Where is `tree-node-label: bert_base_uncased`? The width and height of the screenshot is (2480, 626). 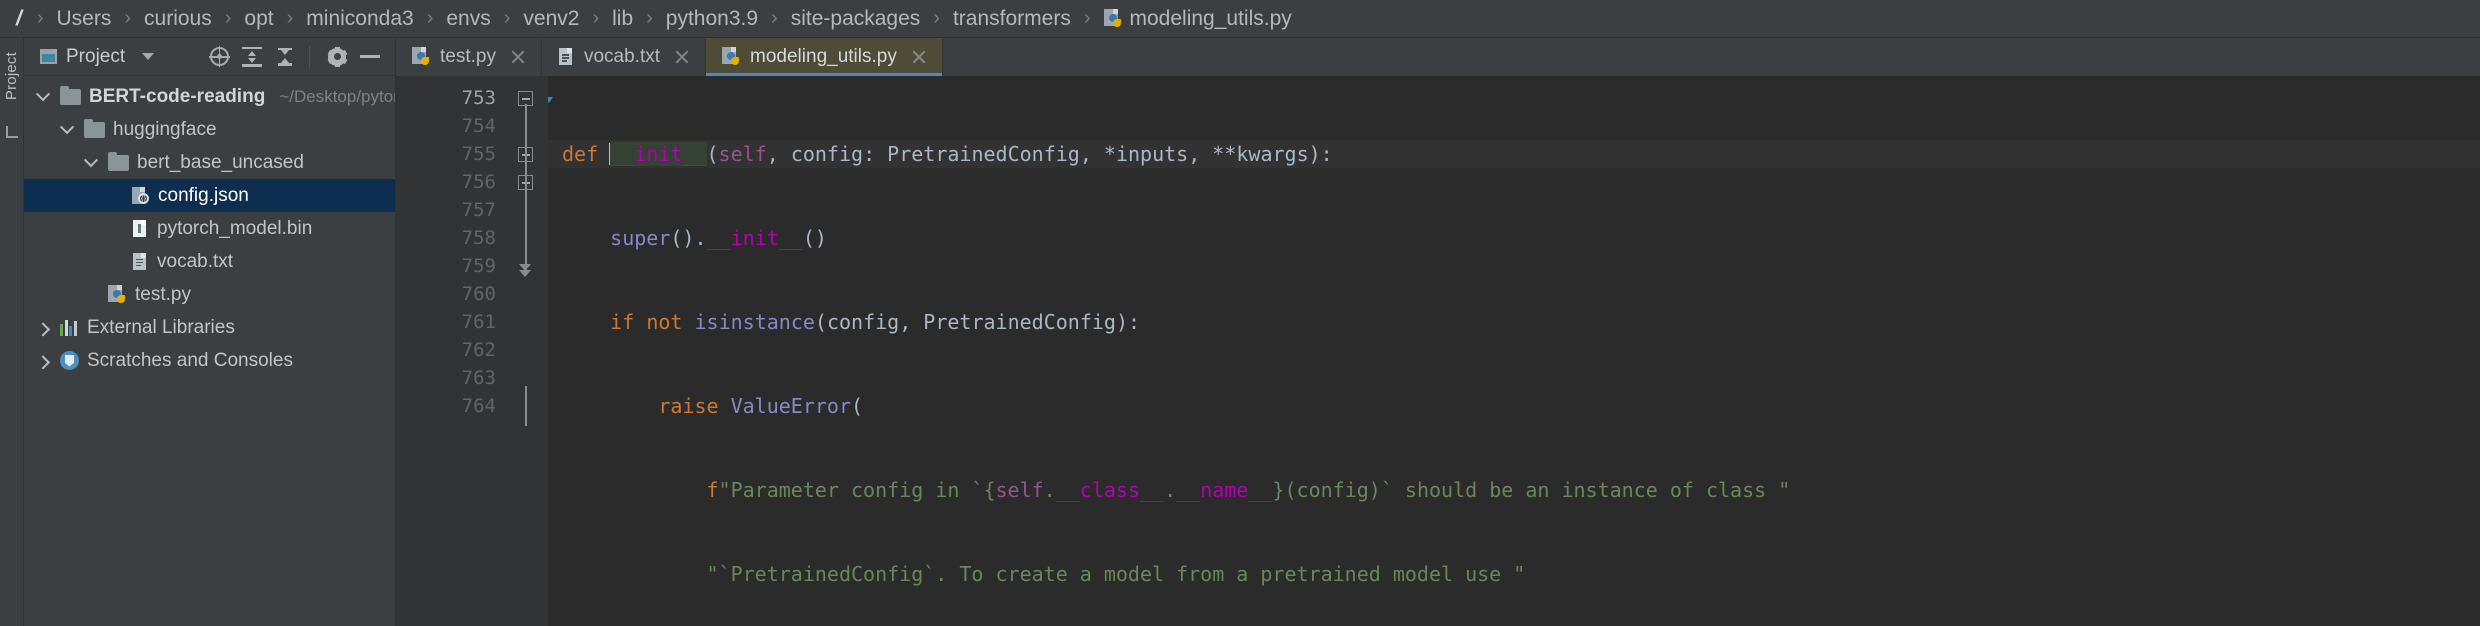
tree-node-label: bert_base_uncased is located at coordinates (220, 162).